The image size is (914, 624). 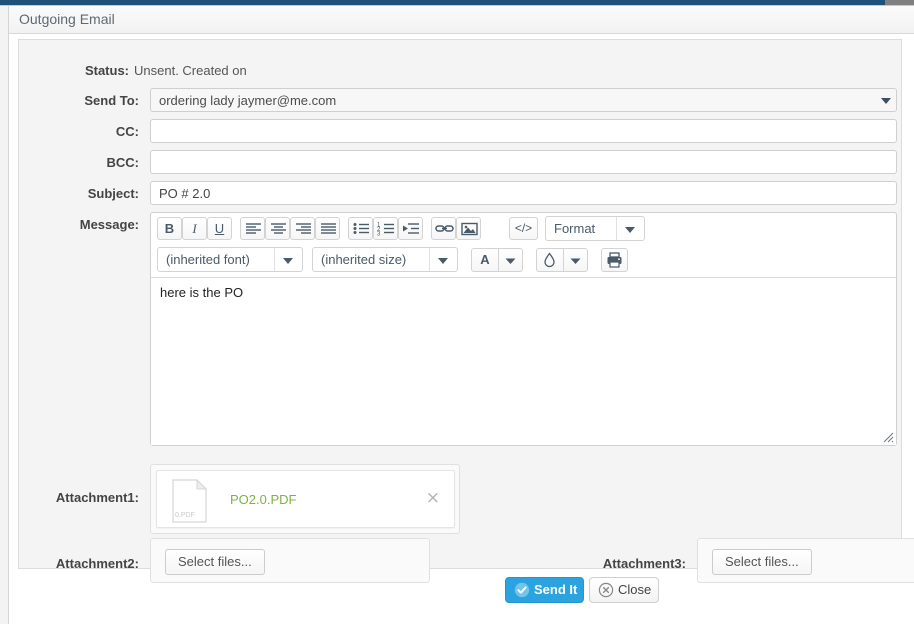 I want to click on underline-icon: U, so click(x=219, y=228).